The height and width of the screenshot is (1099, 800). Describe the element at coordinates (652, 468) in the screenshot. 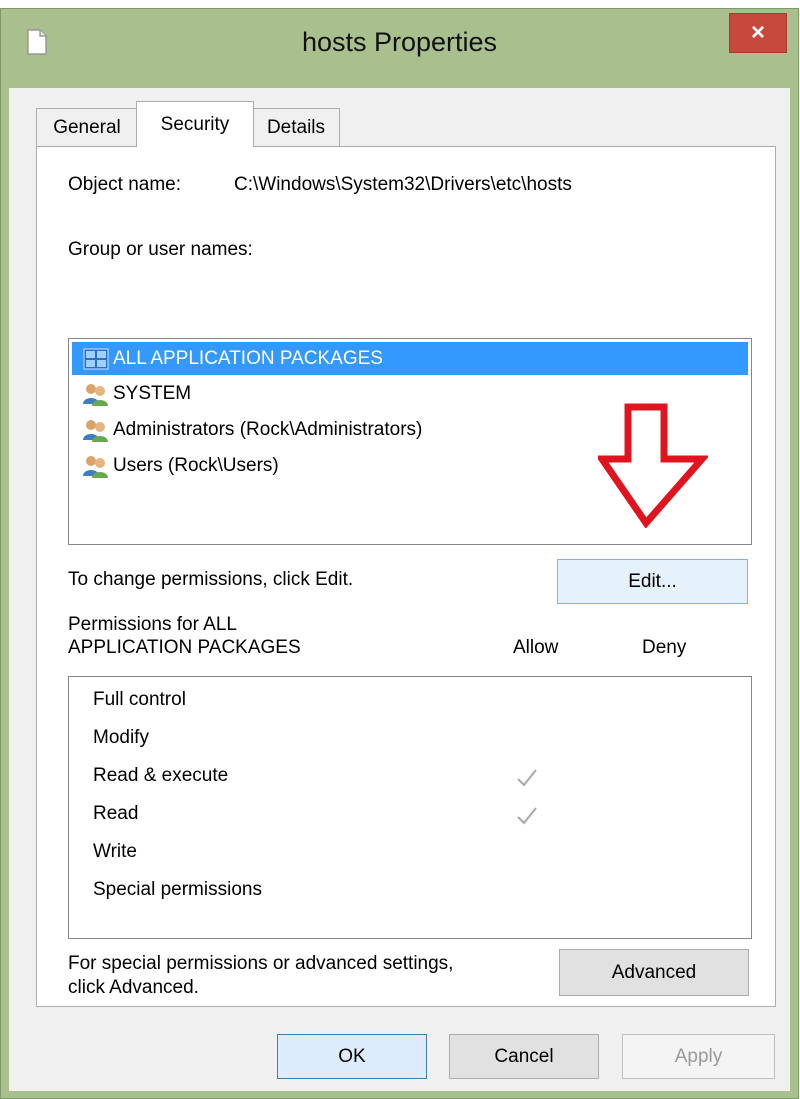

I see `down-arrow-annotation-icon` at that location.